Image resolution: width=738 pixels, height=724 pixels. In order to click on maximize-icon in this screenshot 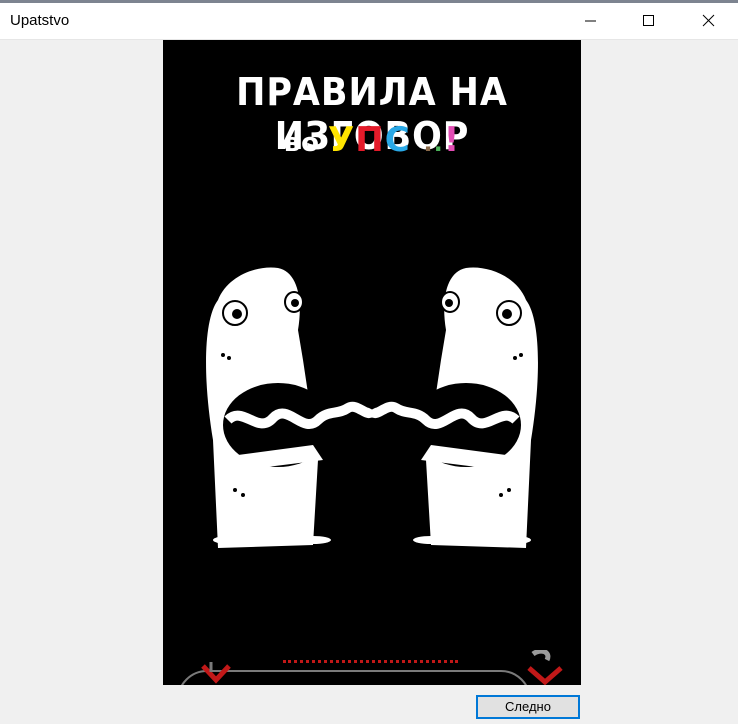, I will do `click(648, 20)`.